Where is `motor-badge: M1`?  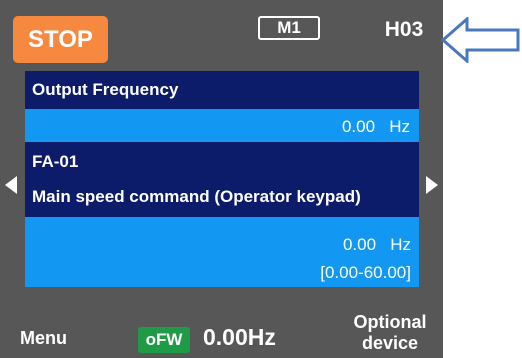 motor-badge: M1 is located at coordinates (289, 28).